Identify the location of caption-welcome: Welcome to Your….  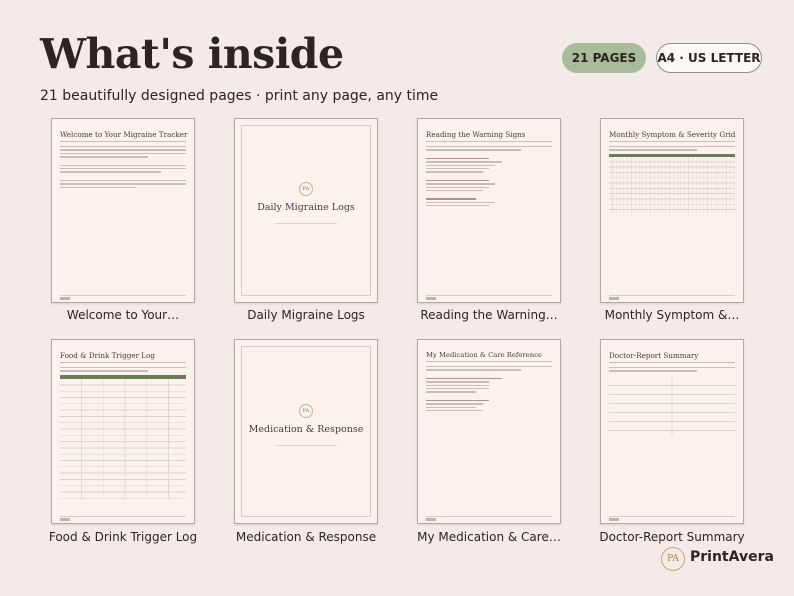
(123, 315).